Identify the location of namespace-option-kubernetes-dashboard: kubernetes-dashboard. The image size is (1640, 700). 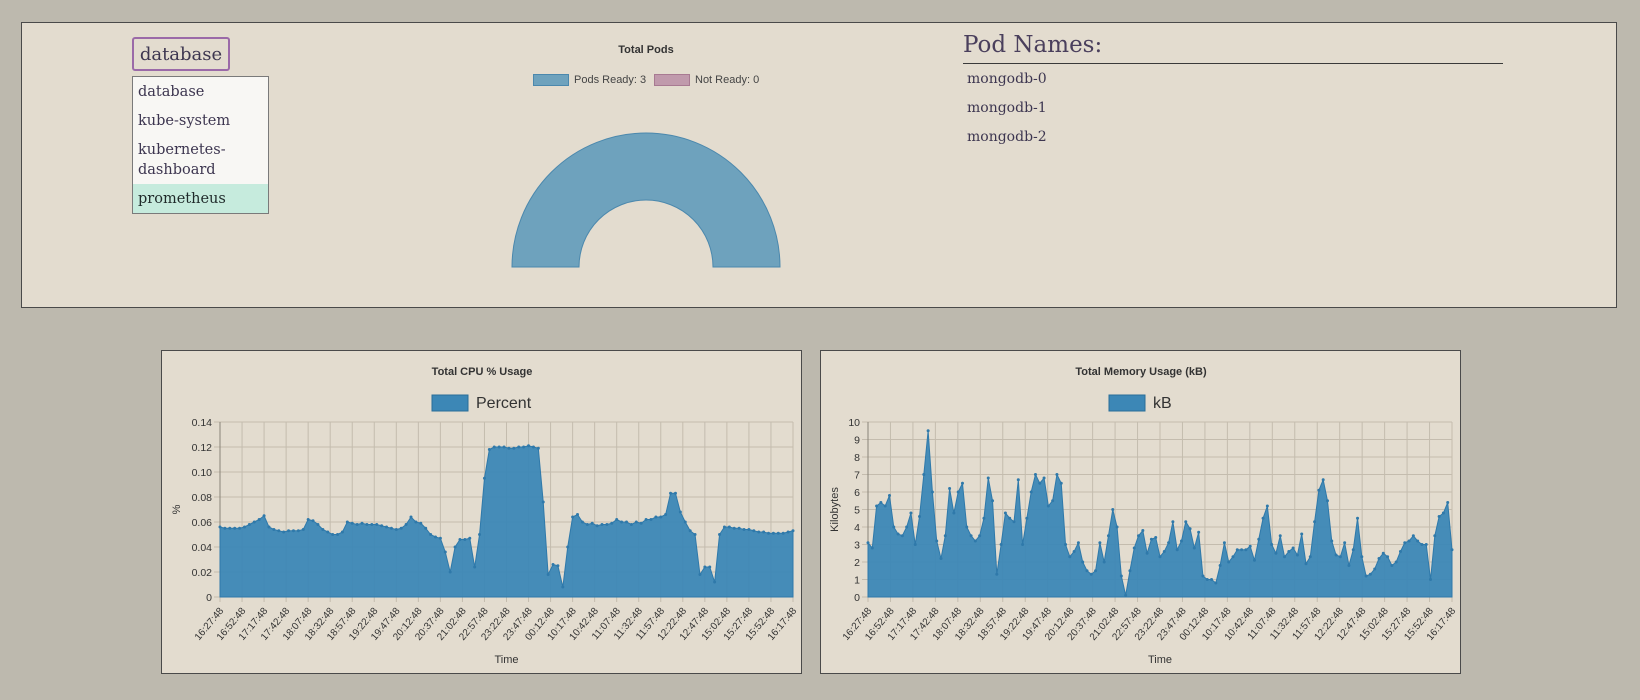
(200, 159).